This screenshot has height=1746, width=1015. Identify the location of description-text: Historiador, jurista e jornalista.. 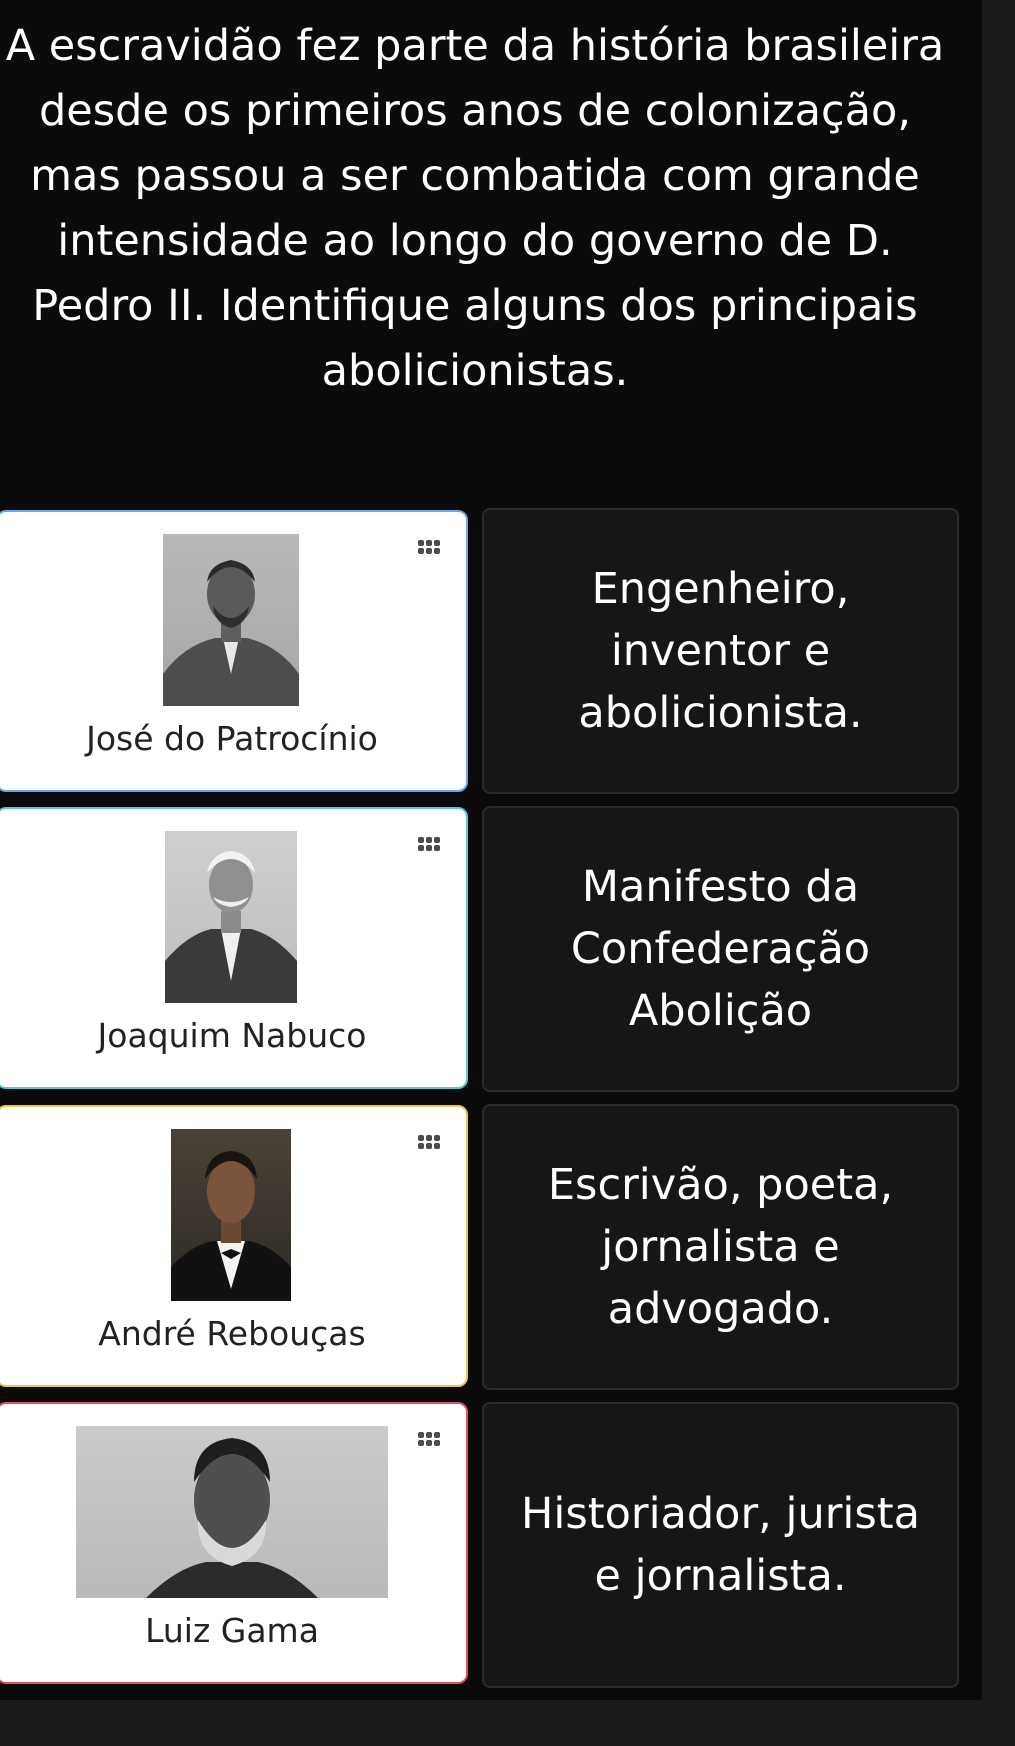
(720, 1545).